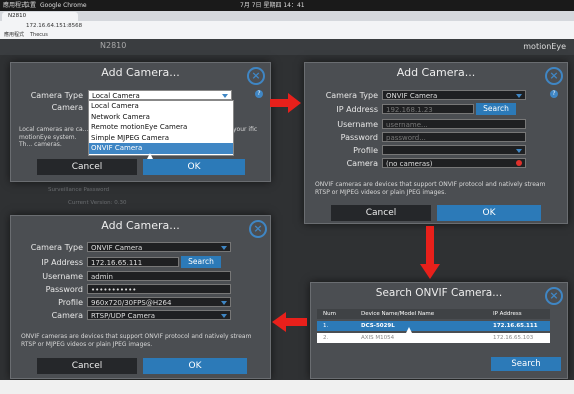 This screenshot has width=574, height=394. I want to click on column-header-num: Num, so click(329, 314).